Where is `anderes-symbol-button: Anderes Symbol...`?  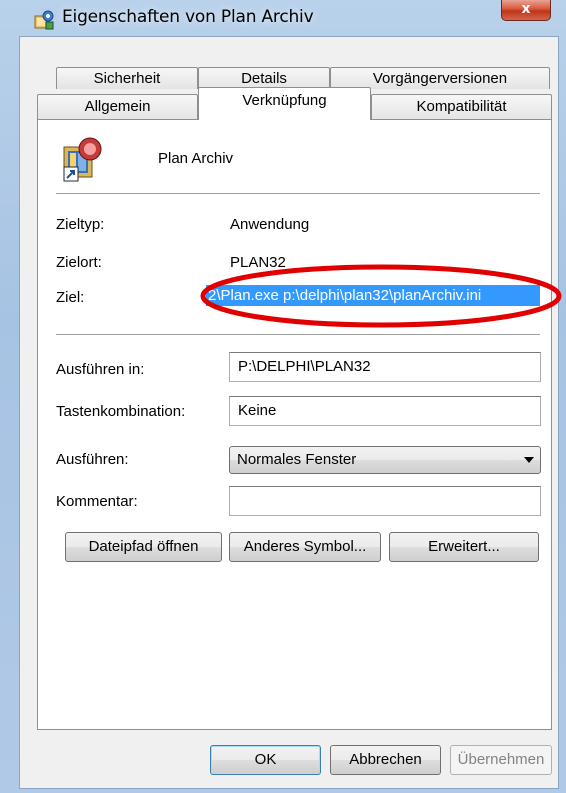 anderes-symbol-button: Anderes Symbol... is located at coordinates (305, 547).